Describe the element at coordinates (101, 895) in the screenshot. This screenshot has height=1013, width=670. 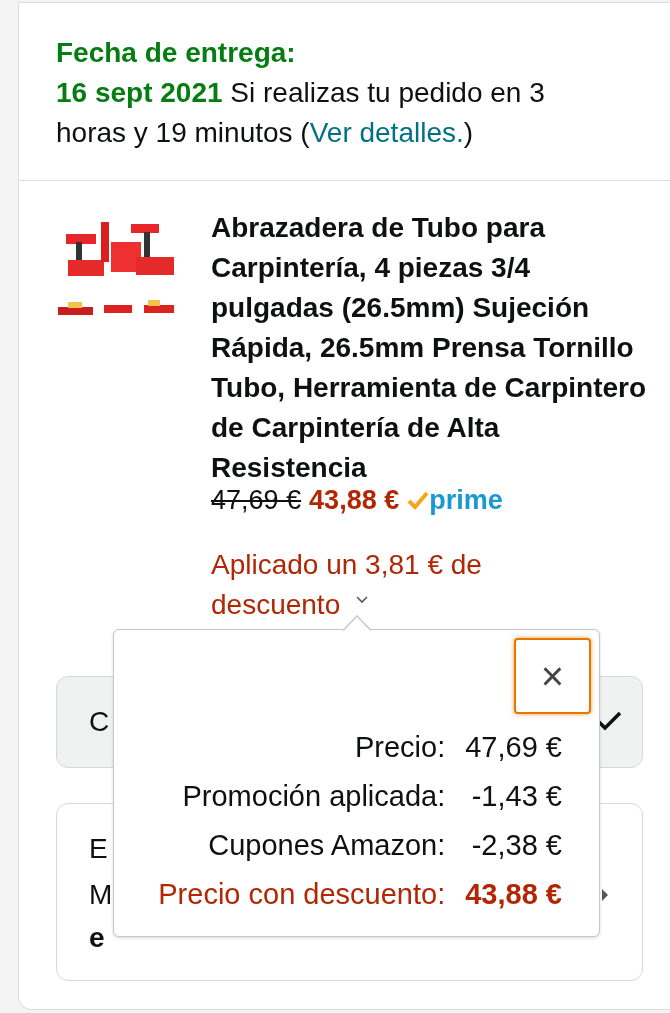
I see `gift-text: M` at that location.